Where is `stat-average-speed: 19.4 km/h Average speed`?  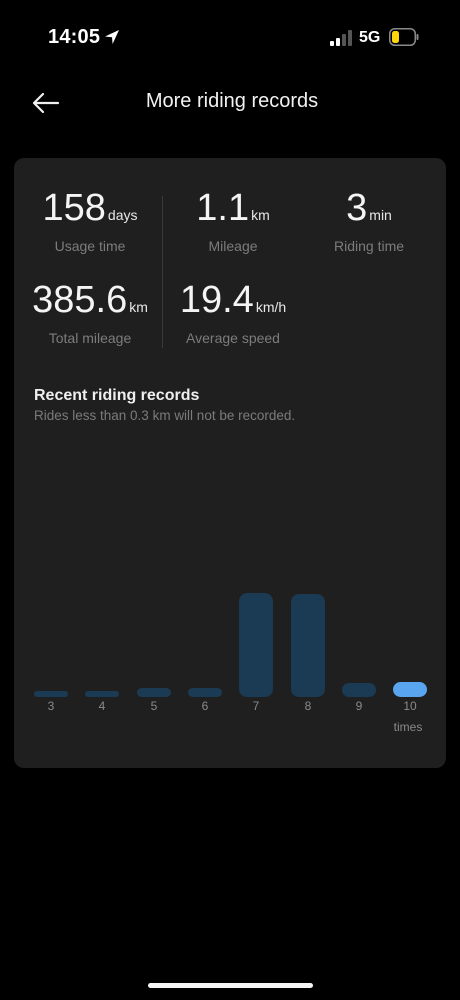 stat-average-speed: 19.4 km/h Average speed is located at coordinates (233, 312).